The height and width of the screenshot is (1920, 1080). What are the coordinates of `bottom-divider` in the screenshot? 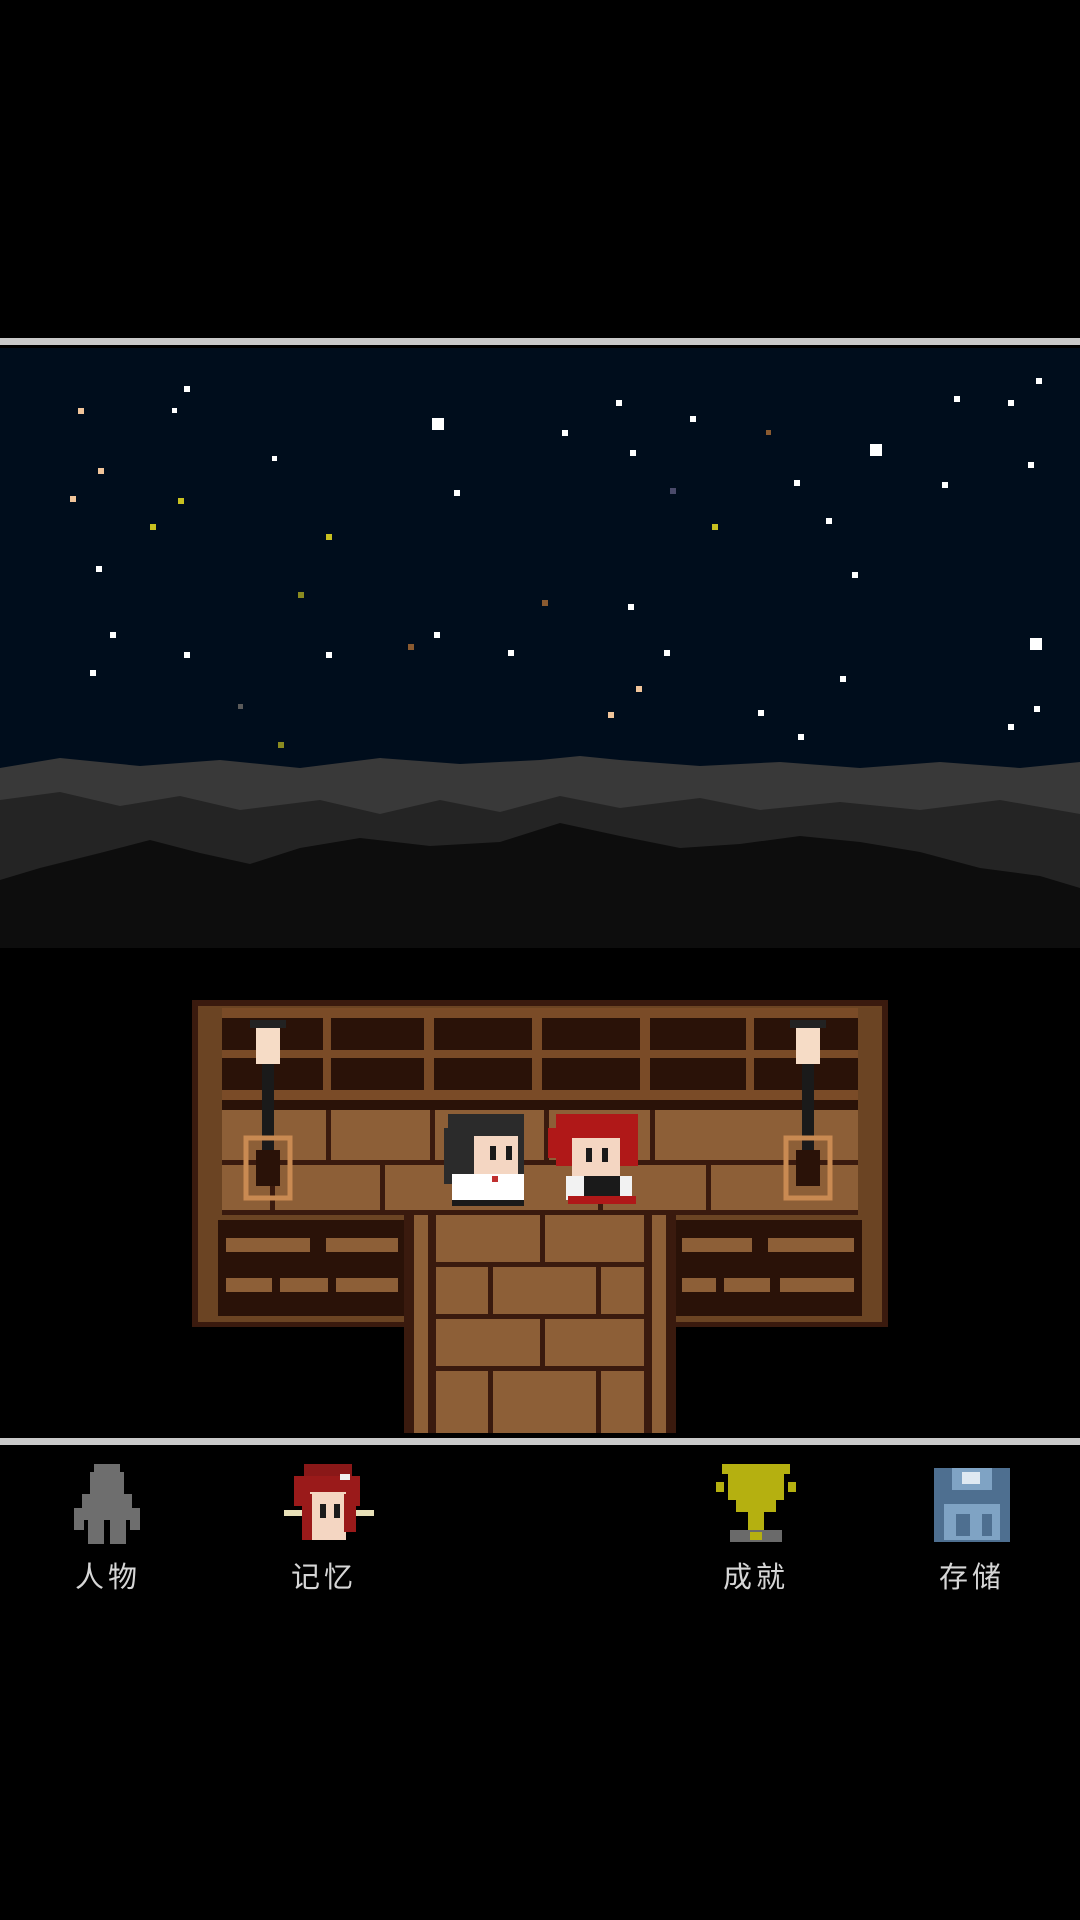 It's located at (540, 1441).